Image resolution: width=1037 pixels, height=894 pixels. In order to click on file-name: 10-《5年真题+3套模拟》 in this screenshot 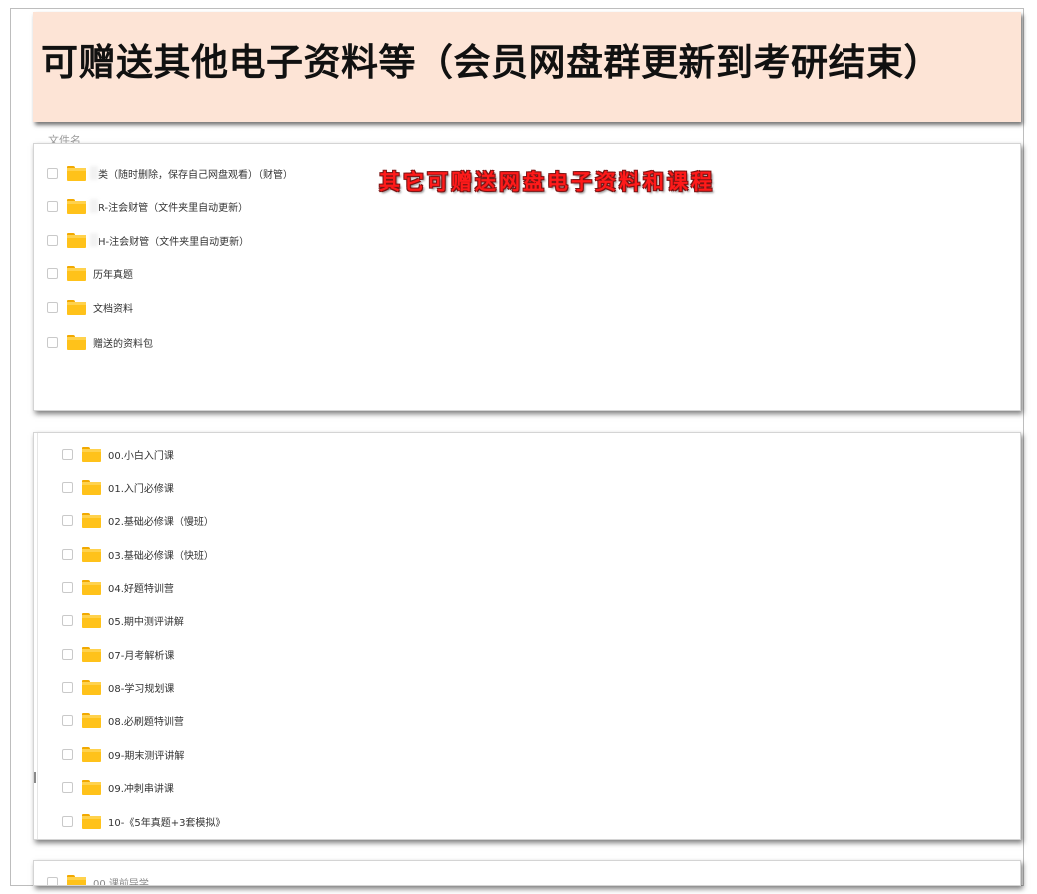, I will do `click(166, 821)`.